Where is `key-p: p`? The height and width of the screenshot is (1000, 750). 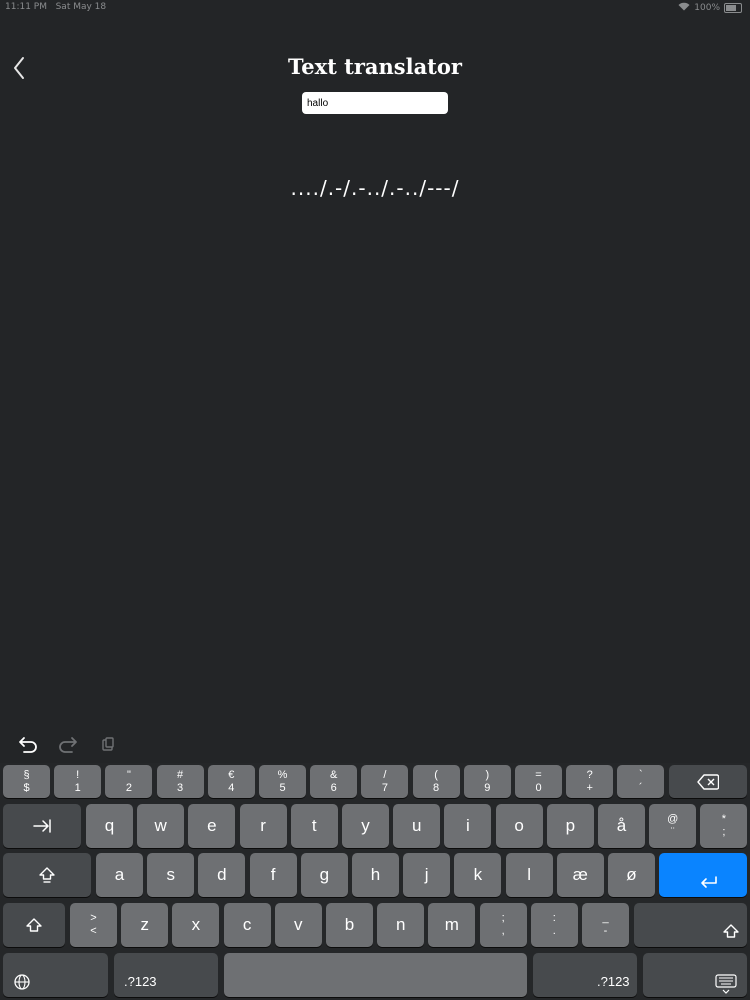 key-p: p is located at coordinates (570, 826).